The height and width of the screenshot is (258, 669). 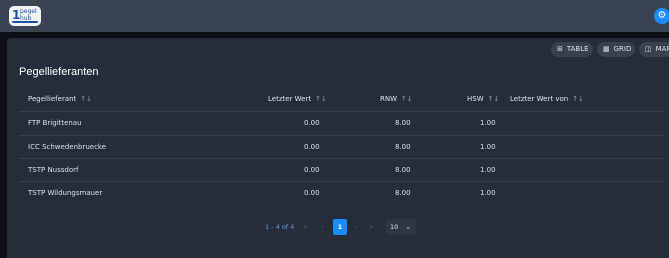 What do you see at coordinates (290, 99) in the screenshot?
I see `column-label: Letzter Wert` at bounding box center [290, 99].